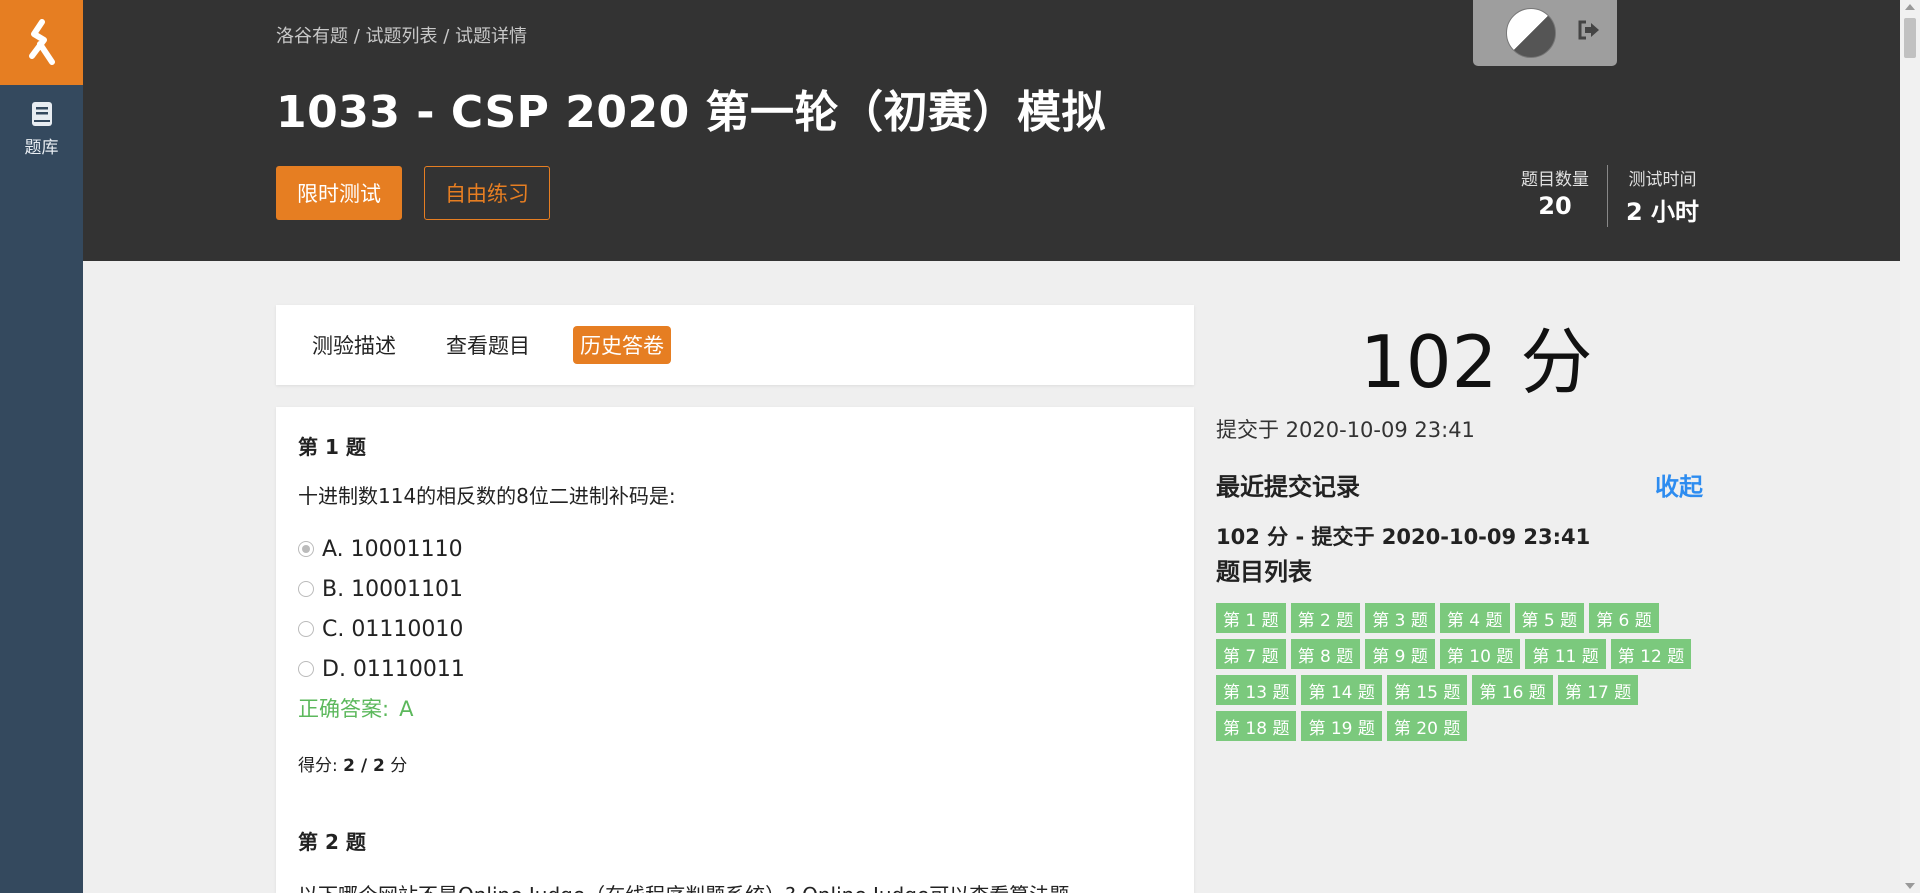 This screenshot has height=893, width=1920. What do you see at coordinates (1480, 654) in the screenshot?
I see `question-chip: 第 10 题` at bounding box center [1480, 654].